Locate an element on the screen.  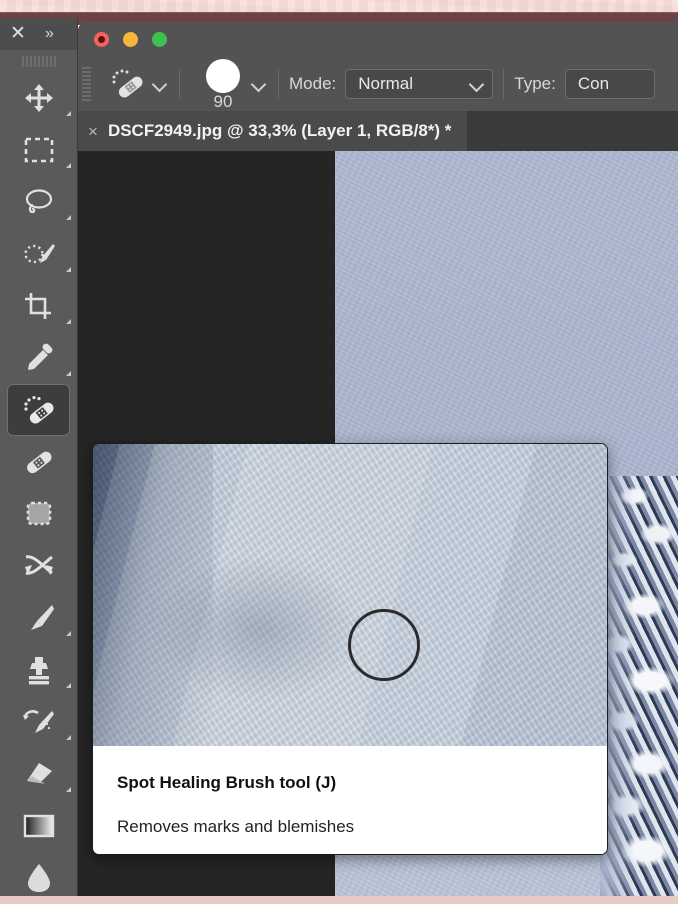
options-bar-gripper is located at coordinates (86, 84).